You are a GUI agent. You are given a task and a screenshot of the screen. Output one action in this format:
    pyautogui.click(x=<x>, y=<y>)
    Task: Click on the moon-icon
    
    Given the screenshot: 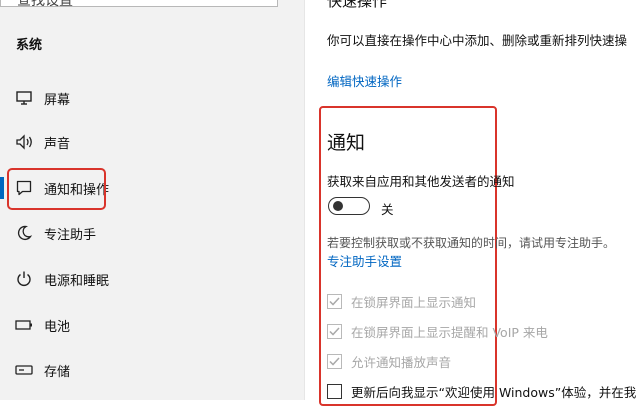 What is the action you would take?
    pyautogui.click(x=24, y=233)
    